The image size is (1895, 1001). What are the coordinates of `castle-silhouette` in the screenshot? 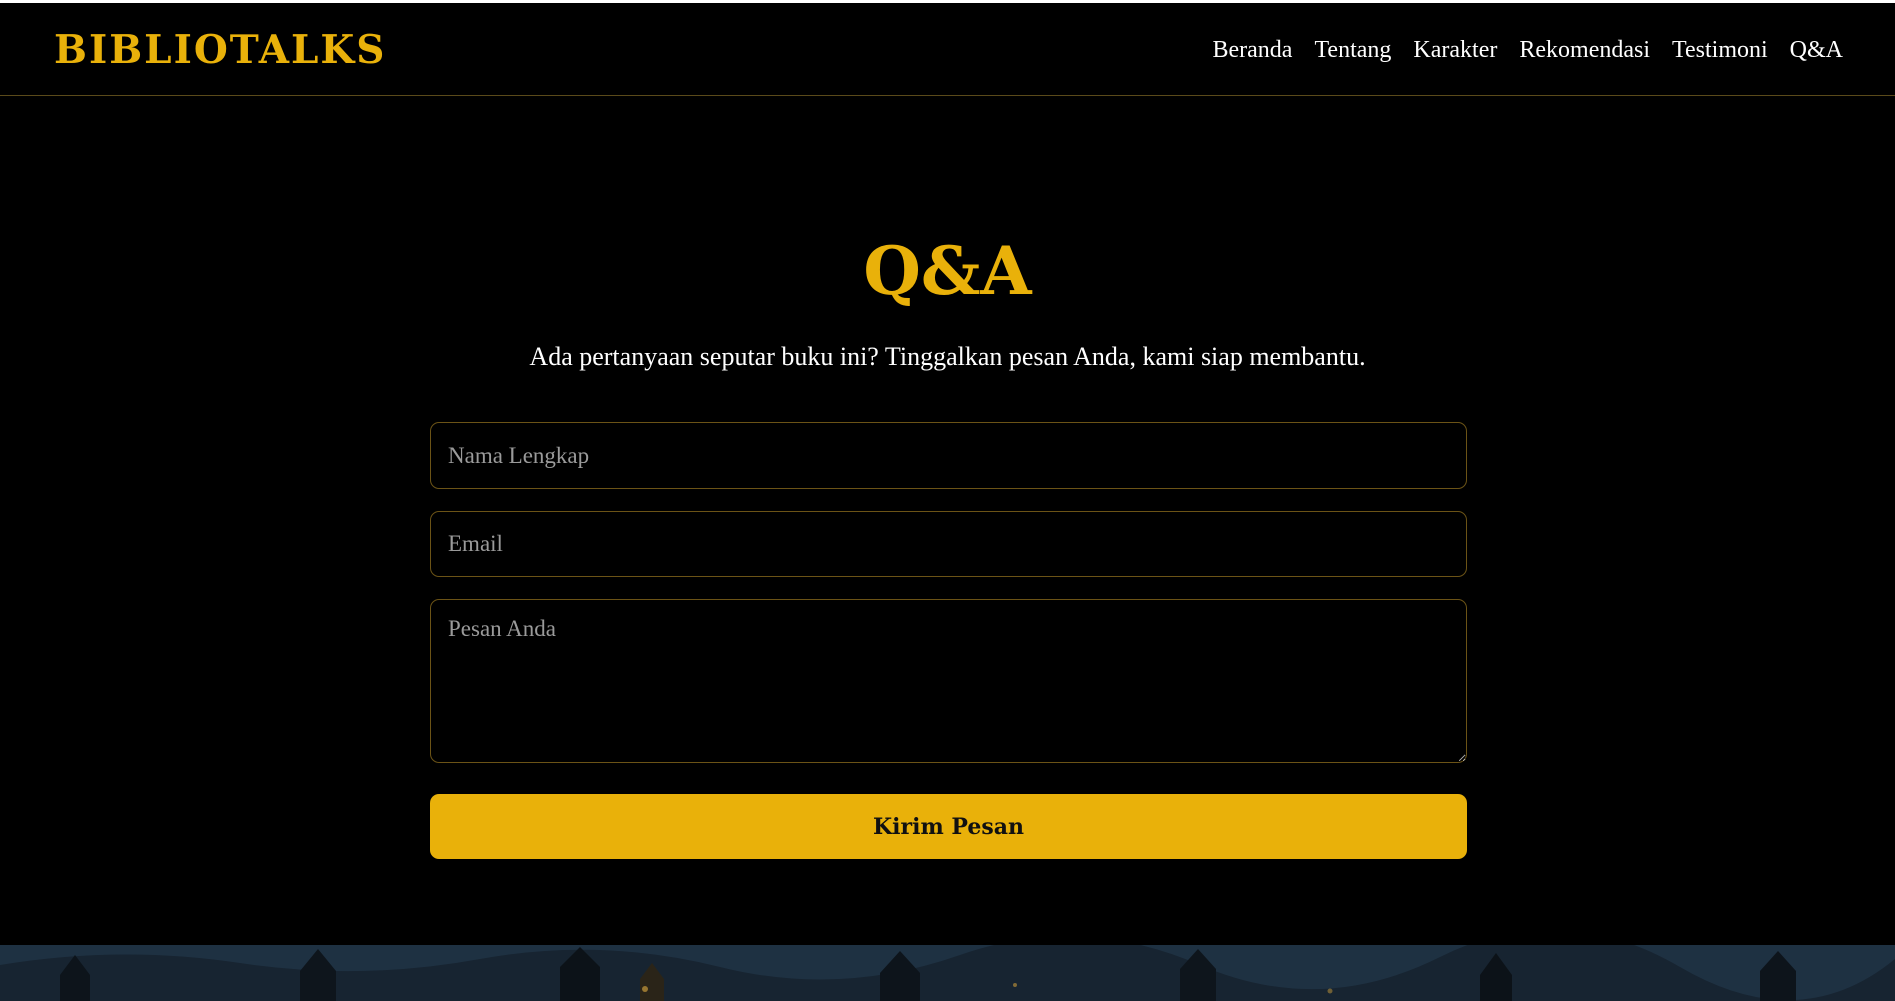 It's located at (947, 973).